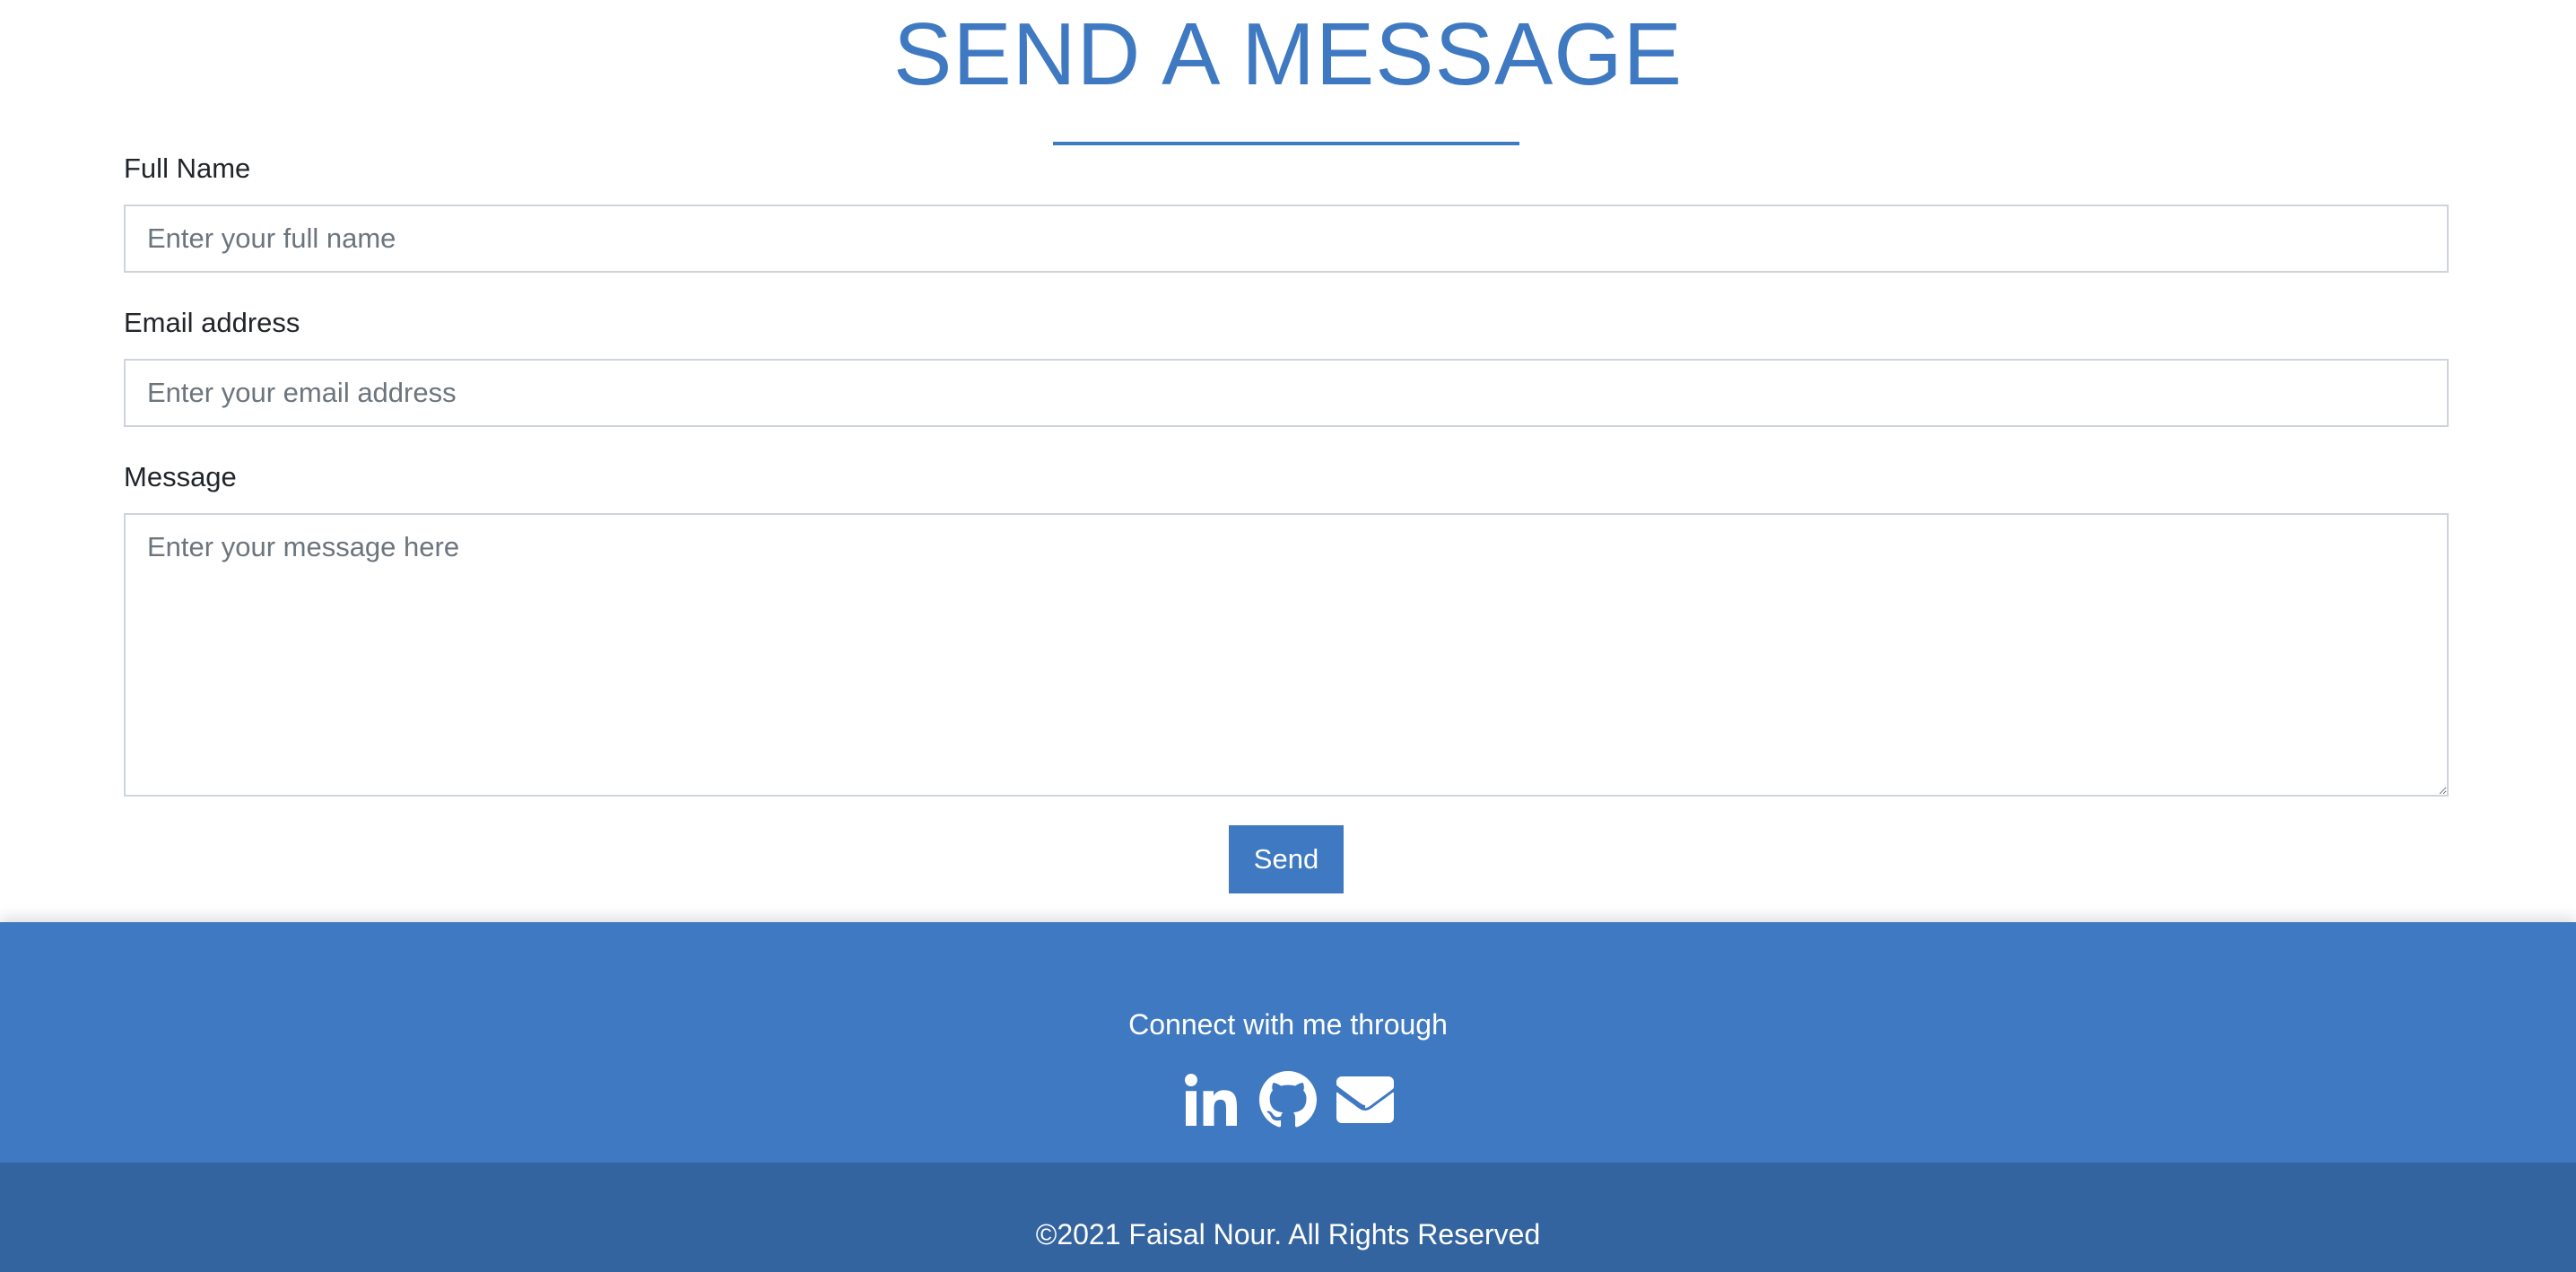 The width and height of the screenshot is (2576, 1272). What do you see at coordinates (1286, 239) in the screenshot?
I see `full-name-input` at bounding box center [1286, 239].